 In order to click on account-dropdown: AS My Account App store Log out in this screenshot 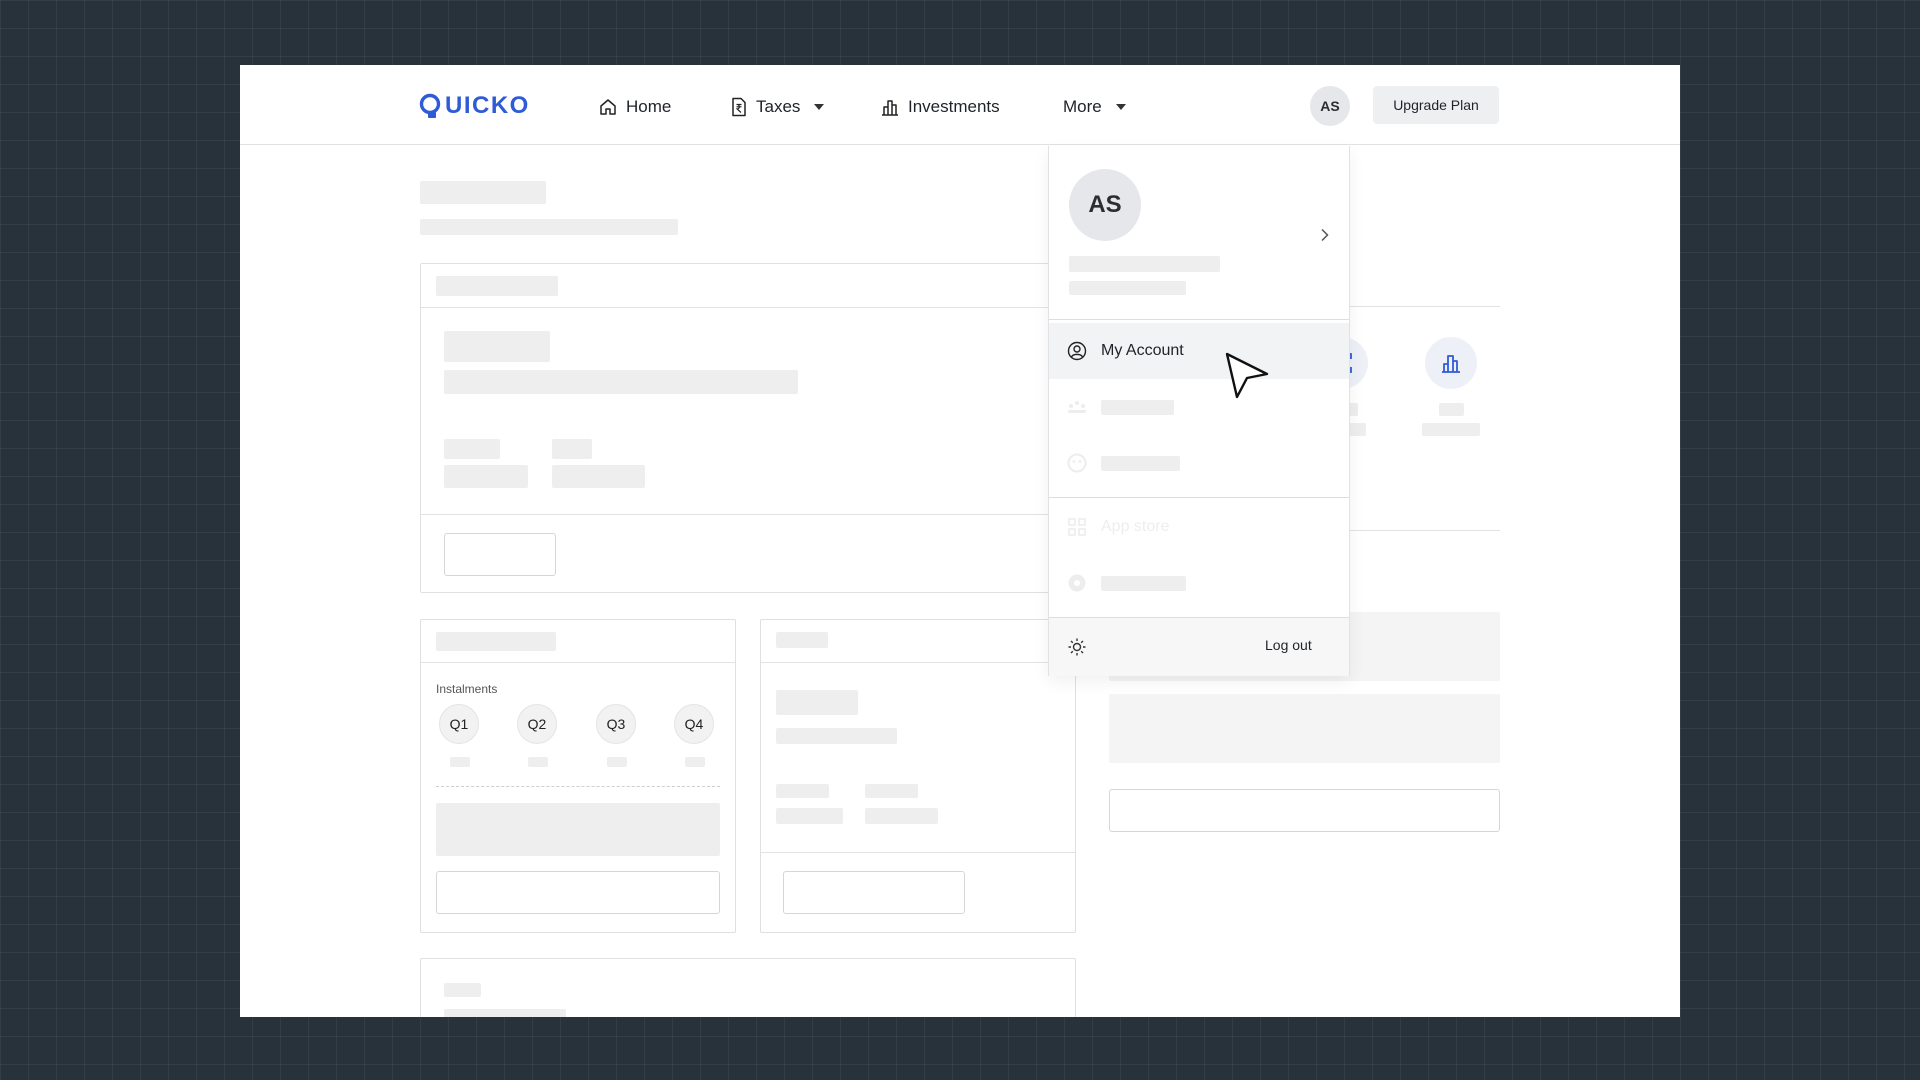, I will do `click(1199, 411)`.